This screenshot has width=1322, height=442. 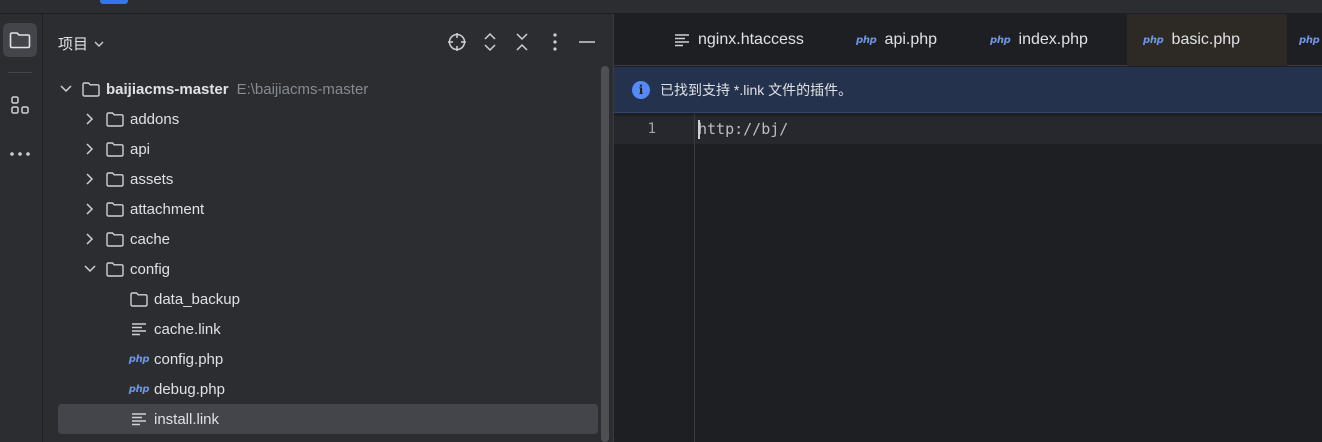 I want to click on tree-item-label: data_backup, so click(x=197, y=299).